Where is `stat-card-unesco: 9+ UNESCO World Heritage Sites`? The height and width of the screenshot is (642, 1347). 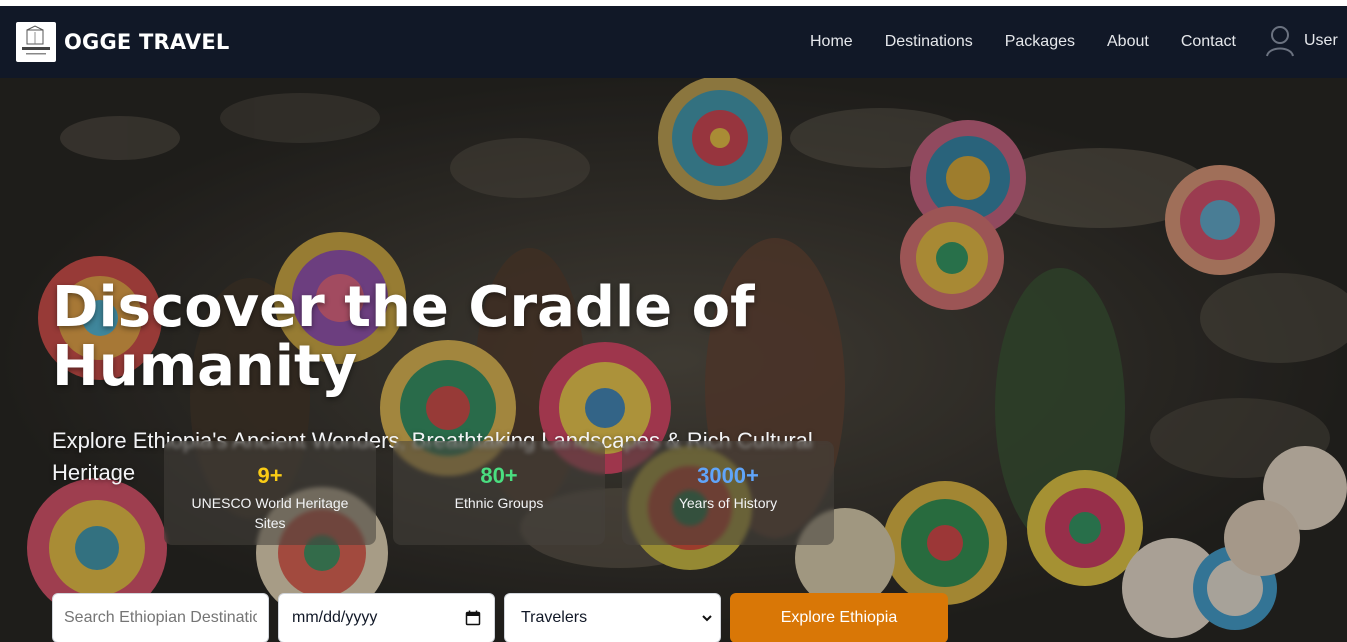
stat-card-unesco: 9+ UNESCO World Heritage Sites is located at coordinates (270, 493).